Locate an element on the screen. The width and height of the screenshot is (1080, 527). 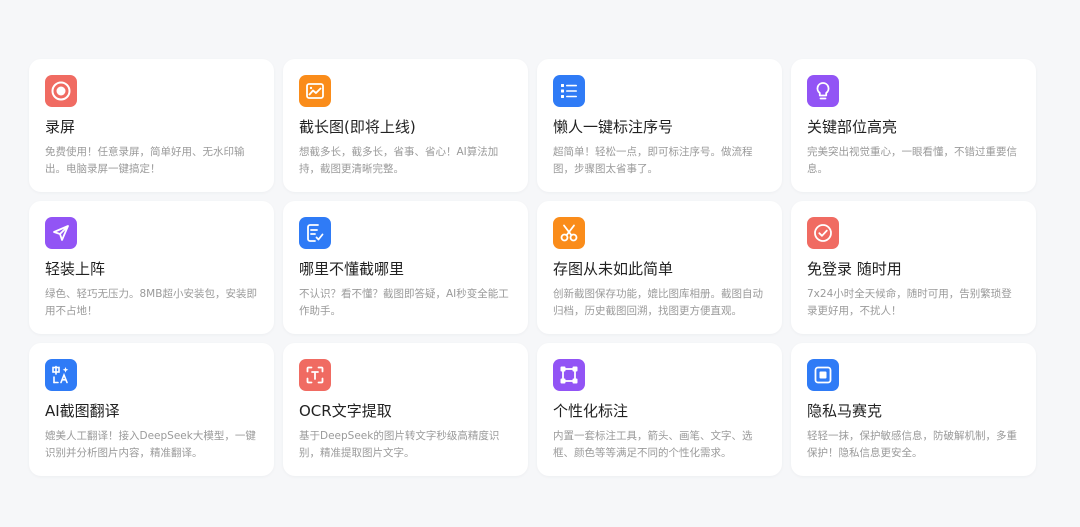
feature-card-lightweight: 轻装上阵 绿色、轻巧无压力。8MB超小安装包，安装即用不占地！ is located at coordinates (151, 267).